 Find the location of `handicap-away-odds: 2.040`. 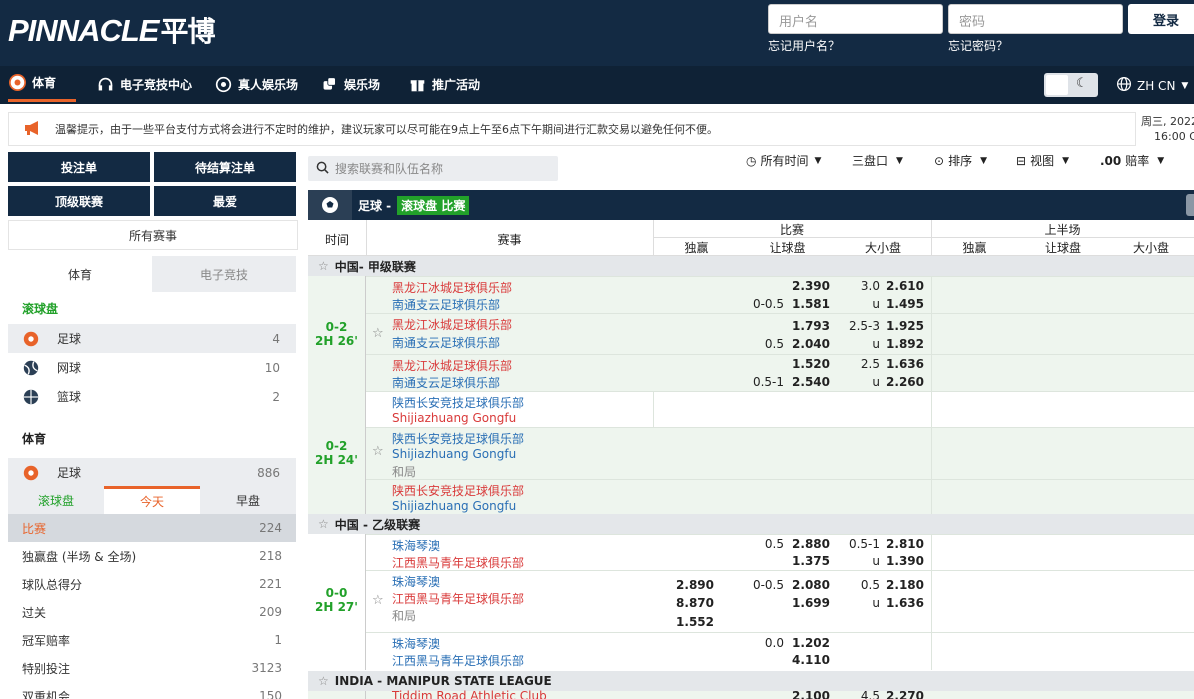

handicap-away-odds: 2.040 is located at coordinates (809, 344).